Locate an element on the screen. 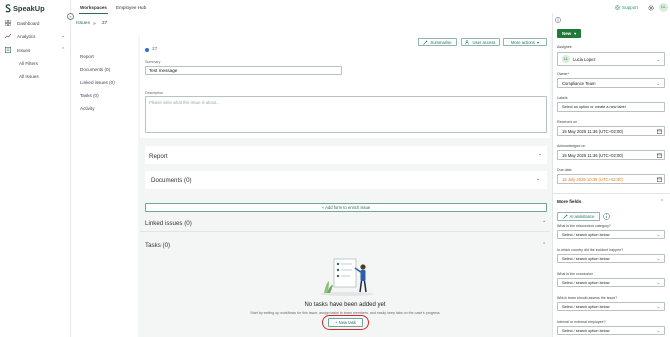 This screenshot has width=670, height=337. analytics-icon is located at coordinates (8, 36).